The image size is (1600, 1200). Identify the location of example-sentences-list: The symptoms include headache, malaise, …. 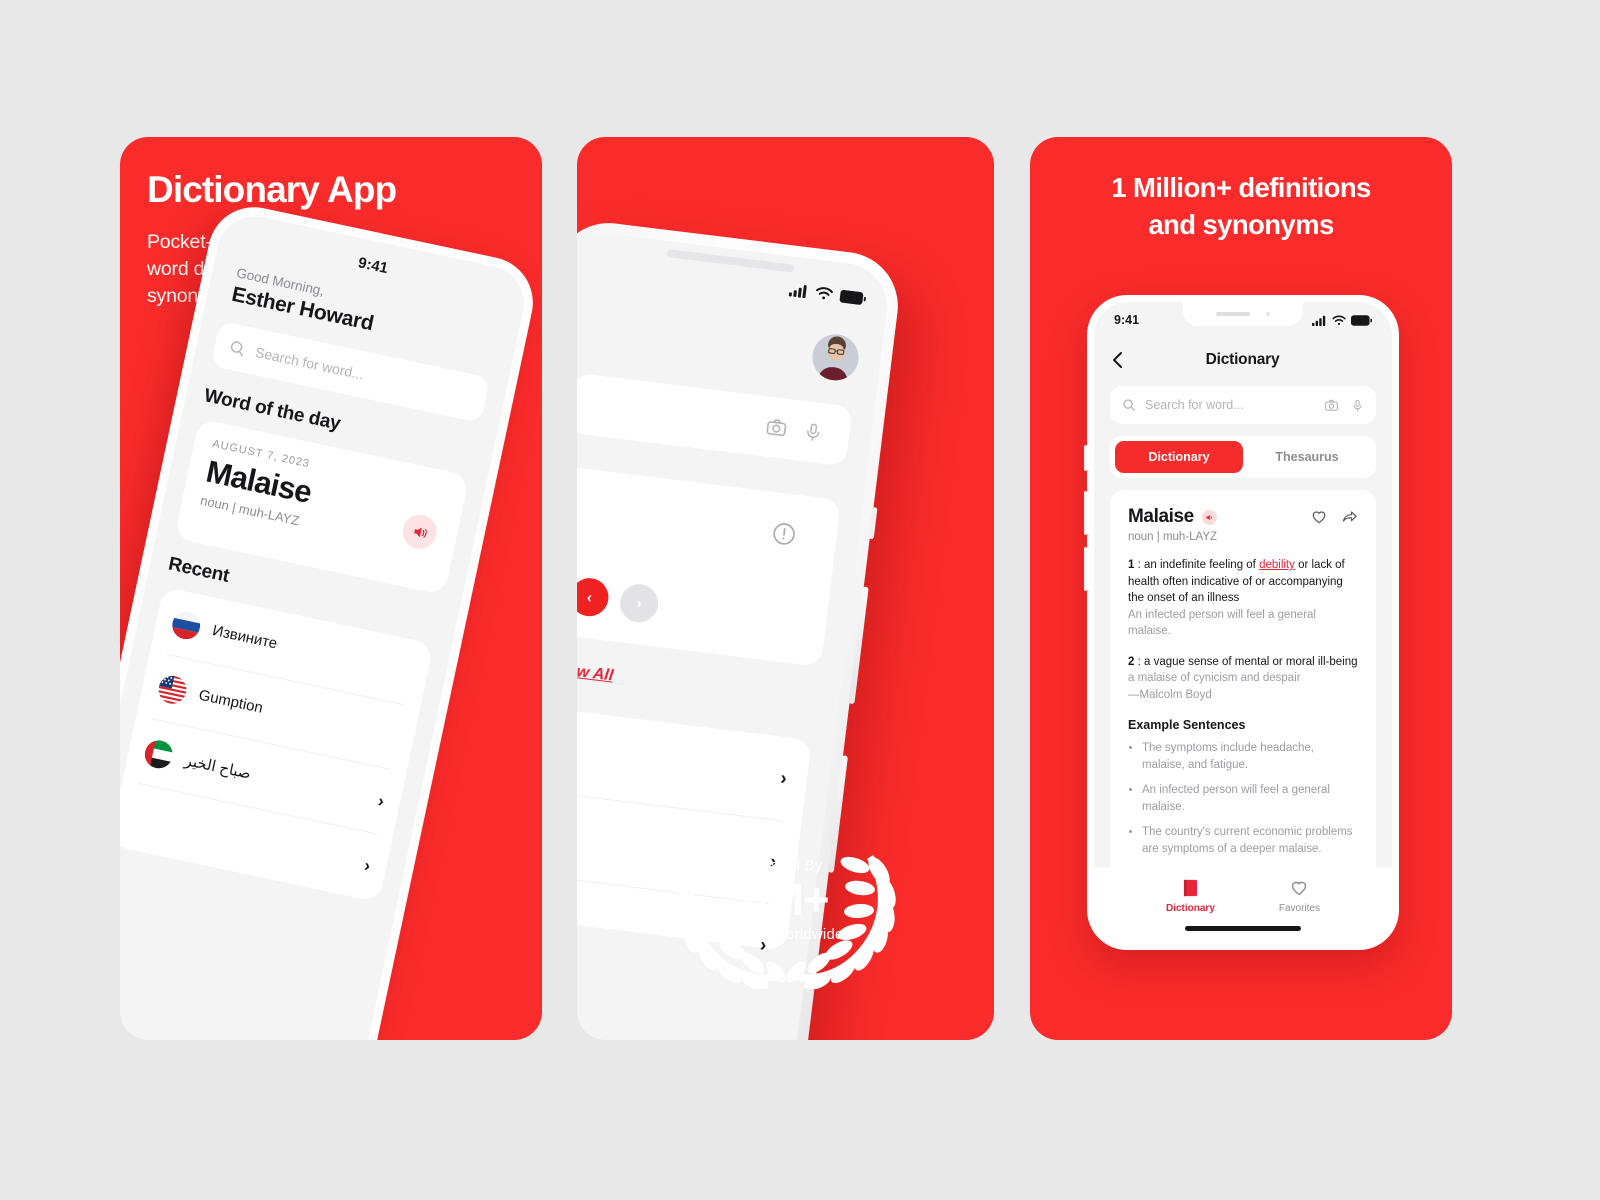
(1250, 798).